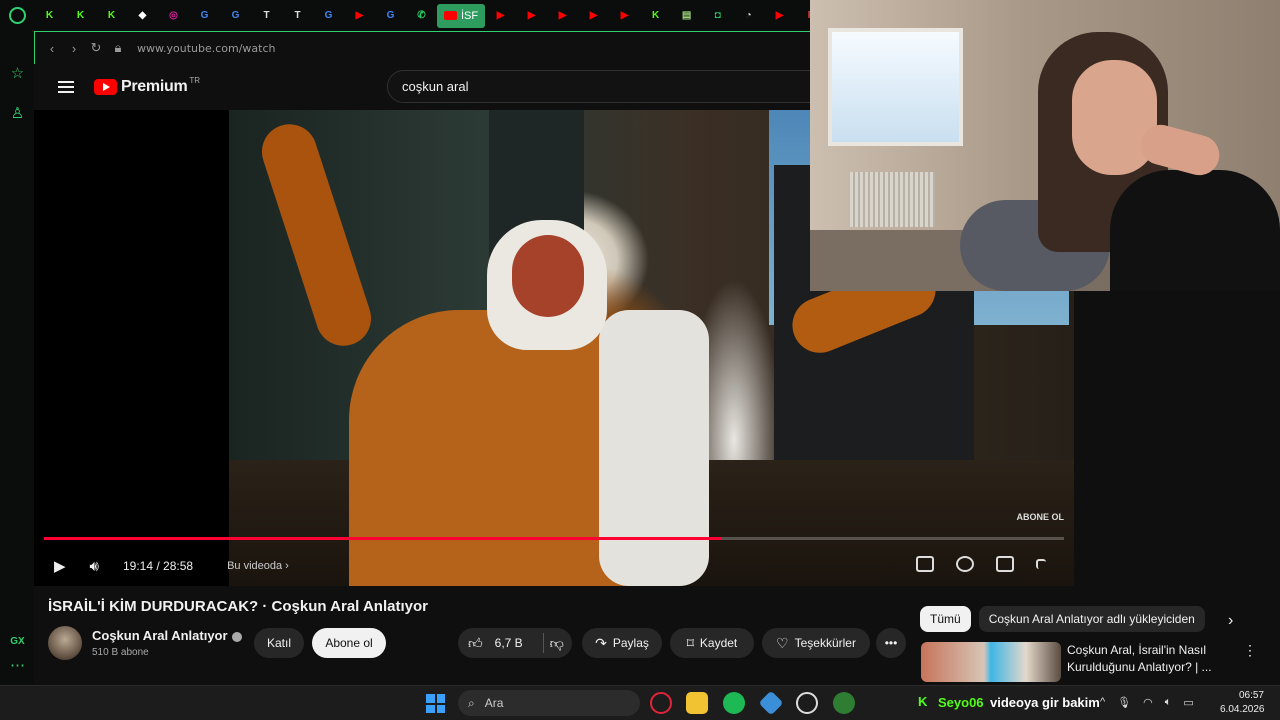 The width and height of the screenshot is (1280, 720). What do you see at coordinates (1040, 517) in the screenshot?
I see `subscribe-watermark: ABONE OL` at bounding box center [1040, 517].